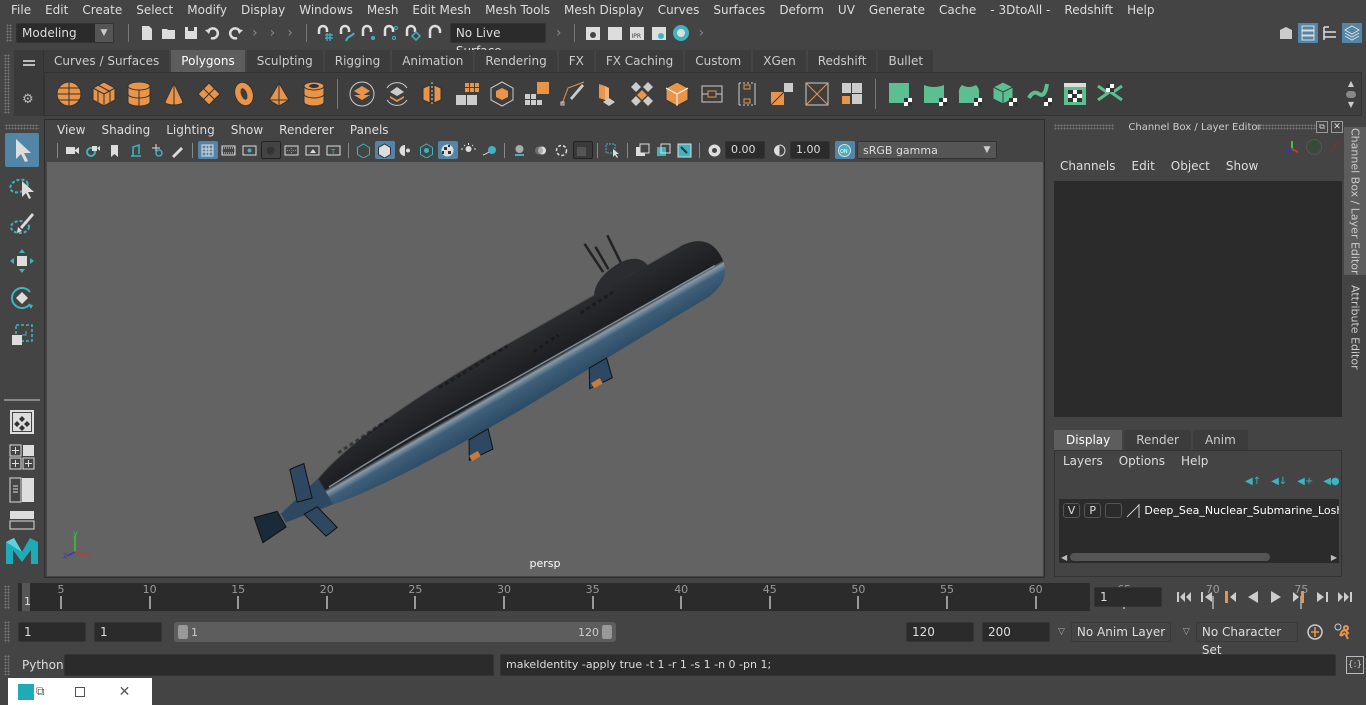  I want to click on poly-cylinder-icon, so click(139, 94).